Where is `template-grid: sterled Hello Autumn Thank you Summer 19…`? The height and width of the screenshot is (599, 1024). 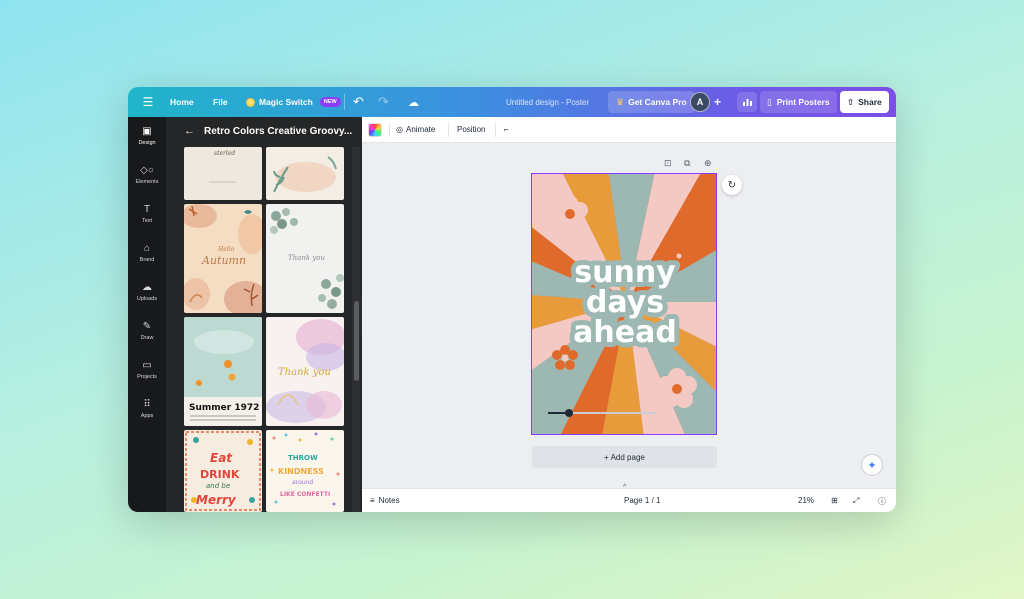
template-grid: sterled Hello Autumn Thank you Summer 19… is located at coordinates (264, 329).